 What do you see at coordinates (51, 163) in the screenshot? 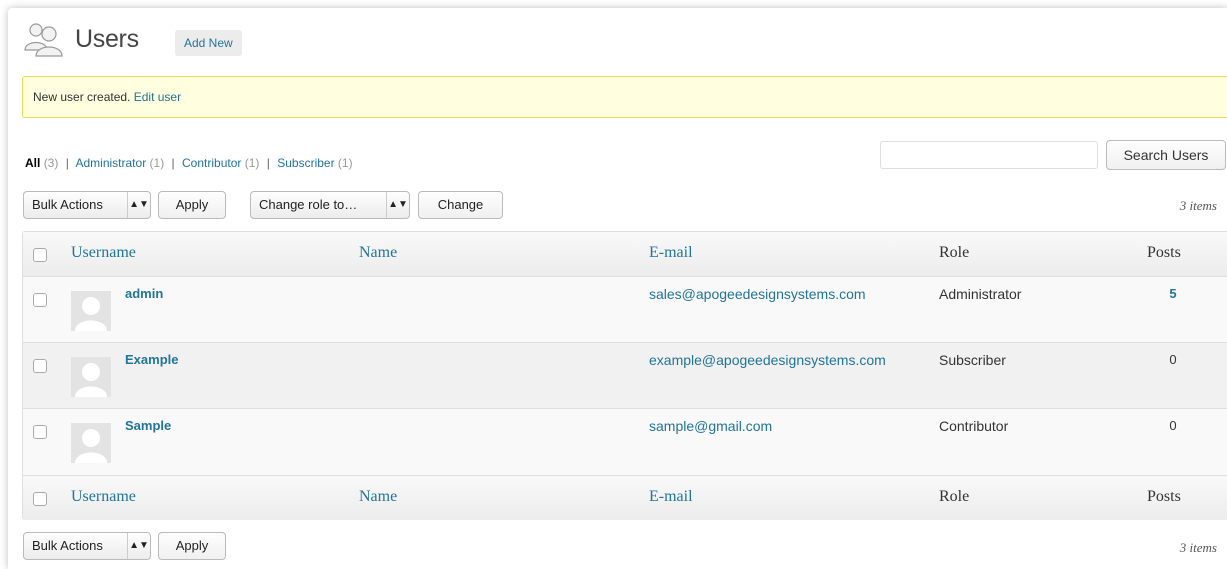
I see `filter-all-count: (3)` at bounding box center [51, 163].